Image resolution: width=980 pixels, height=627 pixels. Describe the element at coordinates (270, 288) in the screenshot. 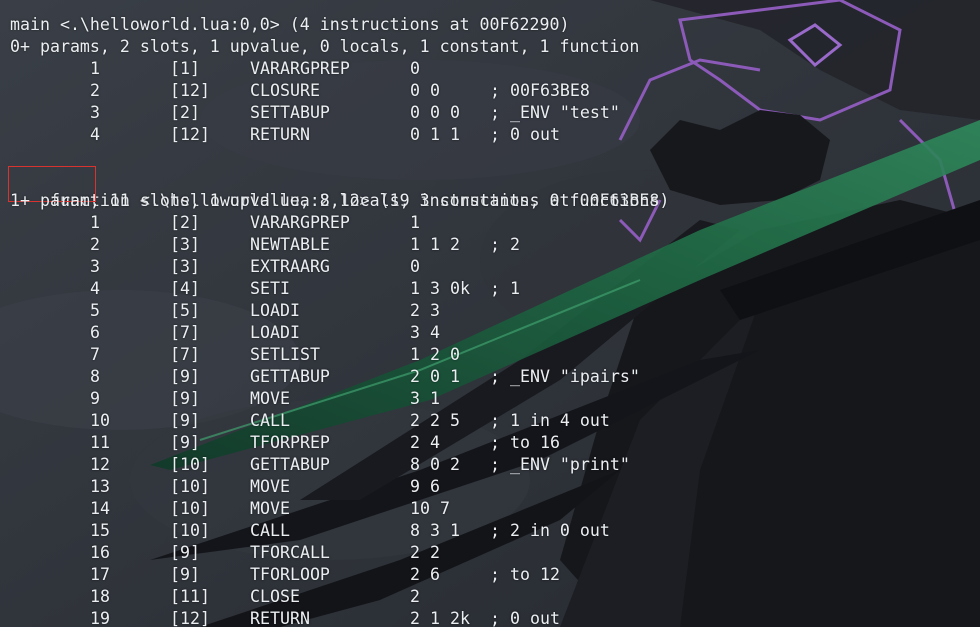

I see `instruction-opcode: SETI` at that location.